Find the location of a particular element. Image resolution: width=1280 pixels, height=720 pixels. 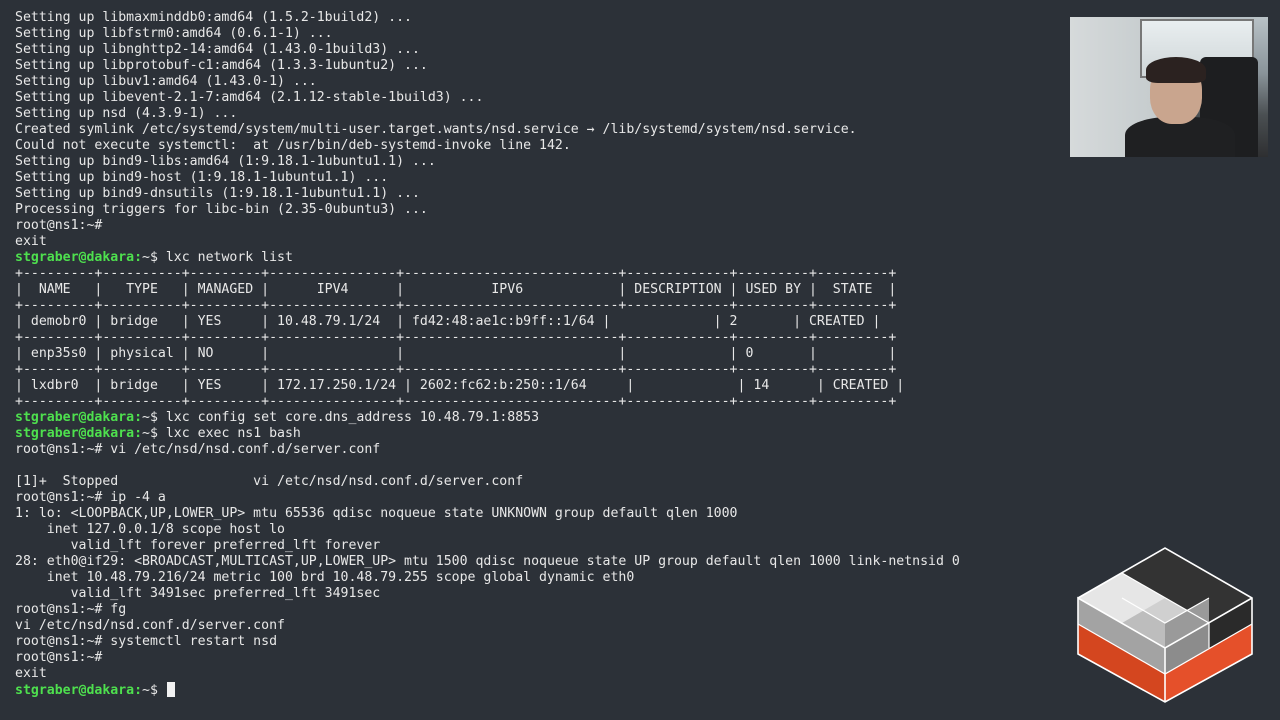

terminal-text: vi /etc/nsd/nsd.conf.d/server.conf is located at coordinates (150, 625).